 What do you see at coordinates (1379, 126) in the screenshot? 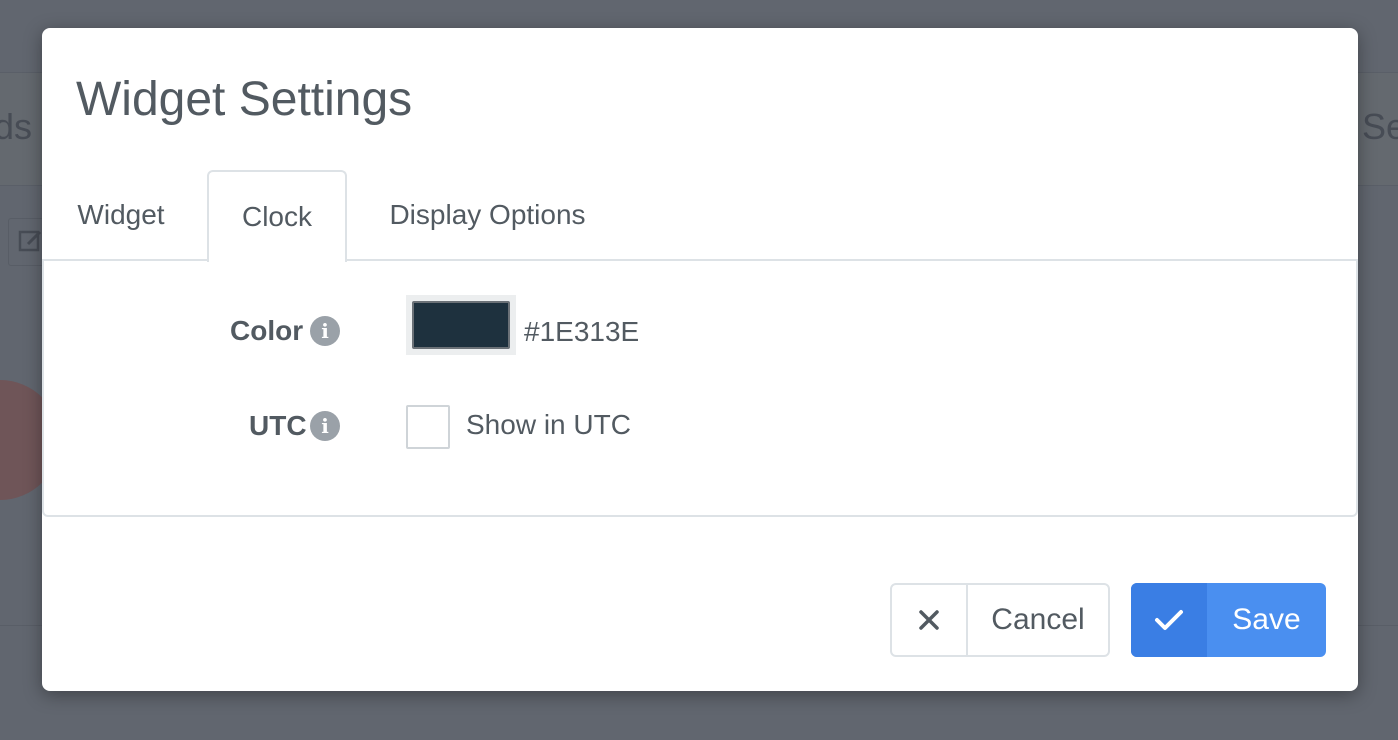
I see `background-right-text: Se` at bounding box center [1379, 126].